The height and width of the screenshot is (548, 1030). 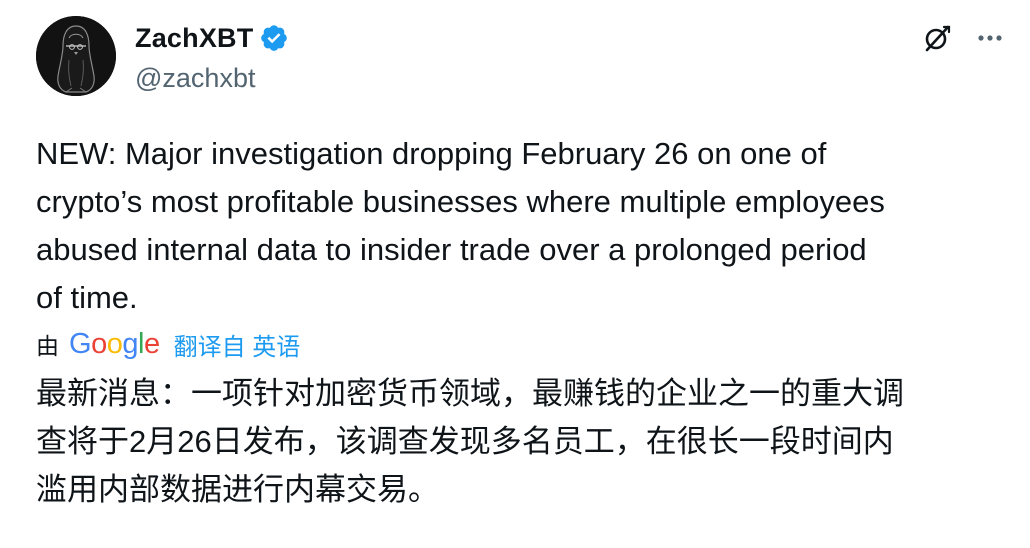 I want to click on author-handle: @zachxbt, so click(x=195, y=78).